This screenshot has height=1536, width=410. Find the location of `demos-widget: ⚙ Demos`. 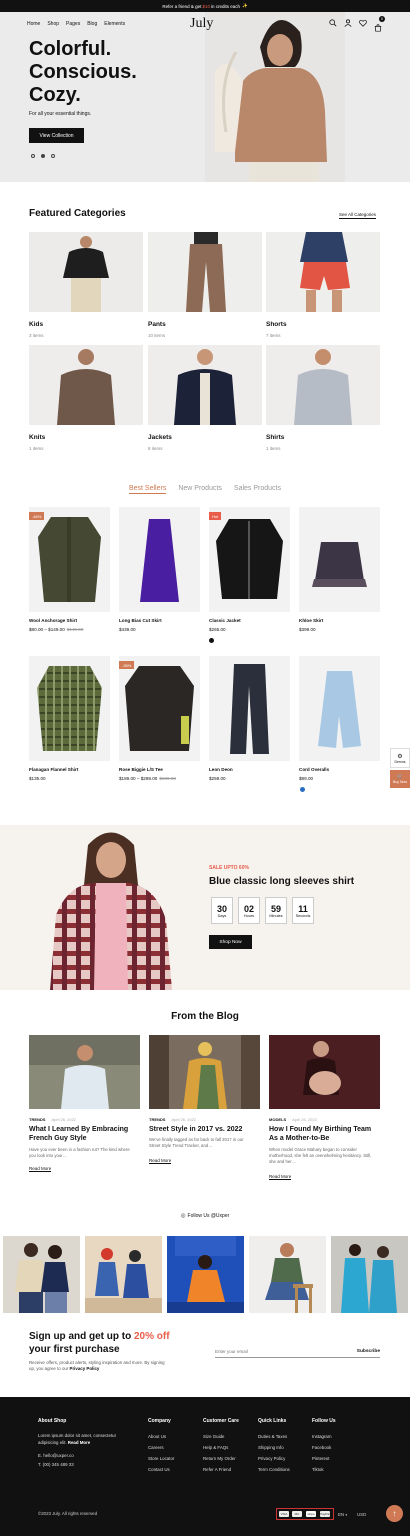

demos-widget: ⚙ Demos is located at coordinates (400, 758).